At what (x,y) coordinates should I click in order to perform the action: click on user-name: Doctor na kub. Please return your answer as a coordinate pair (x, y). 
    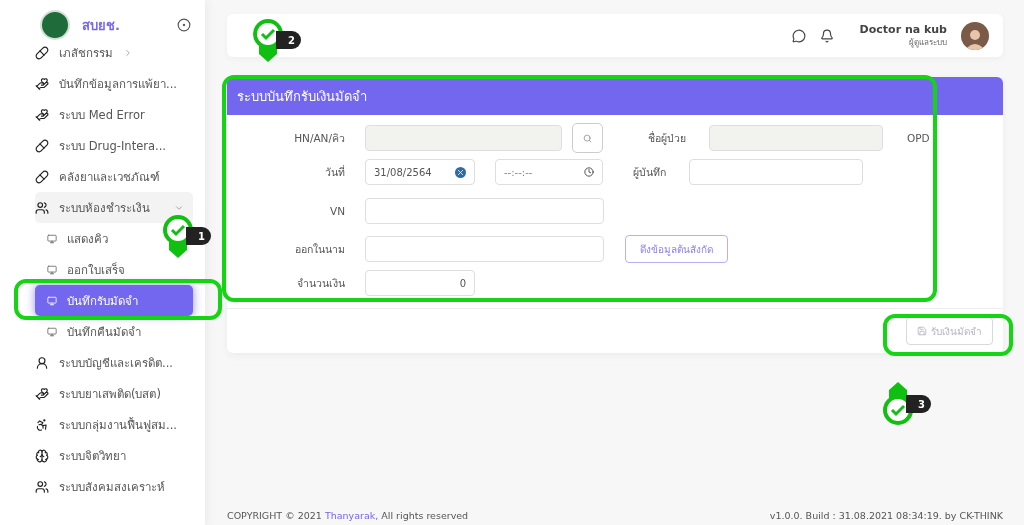
    Looking at the image, I should click on (903, 29).